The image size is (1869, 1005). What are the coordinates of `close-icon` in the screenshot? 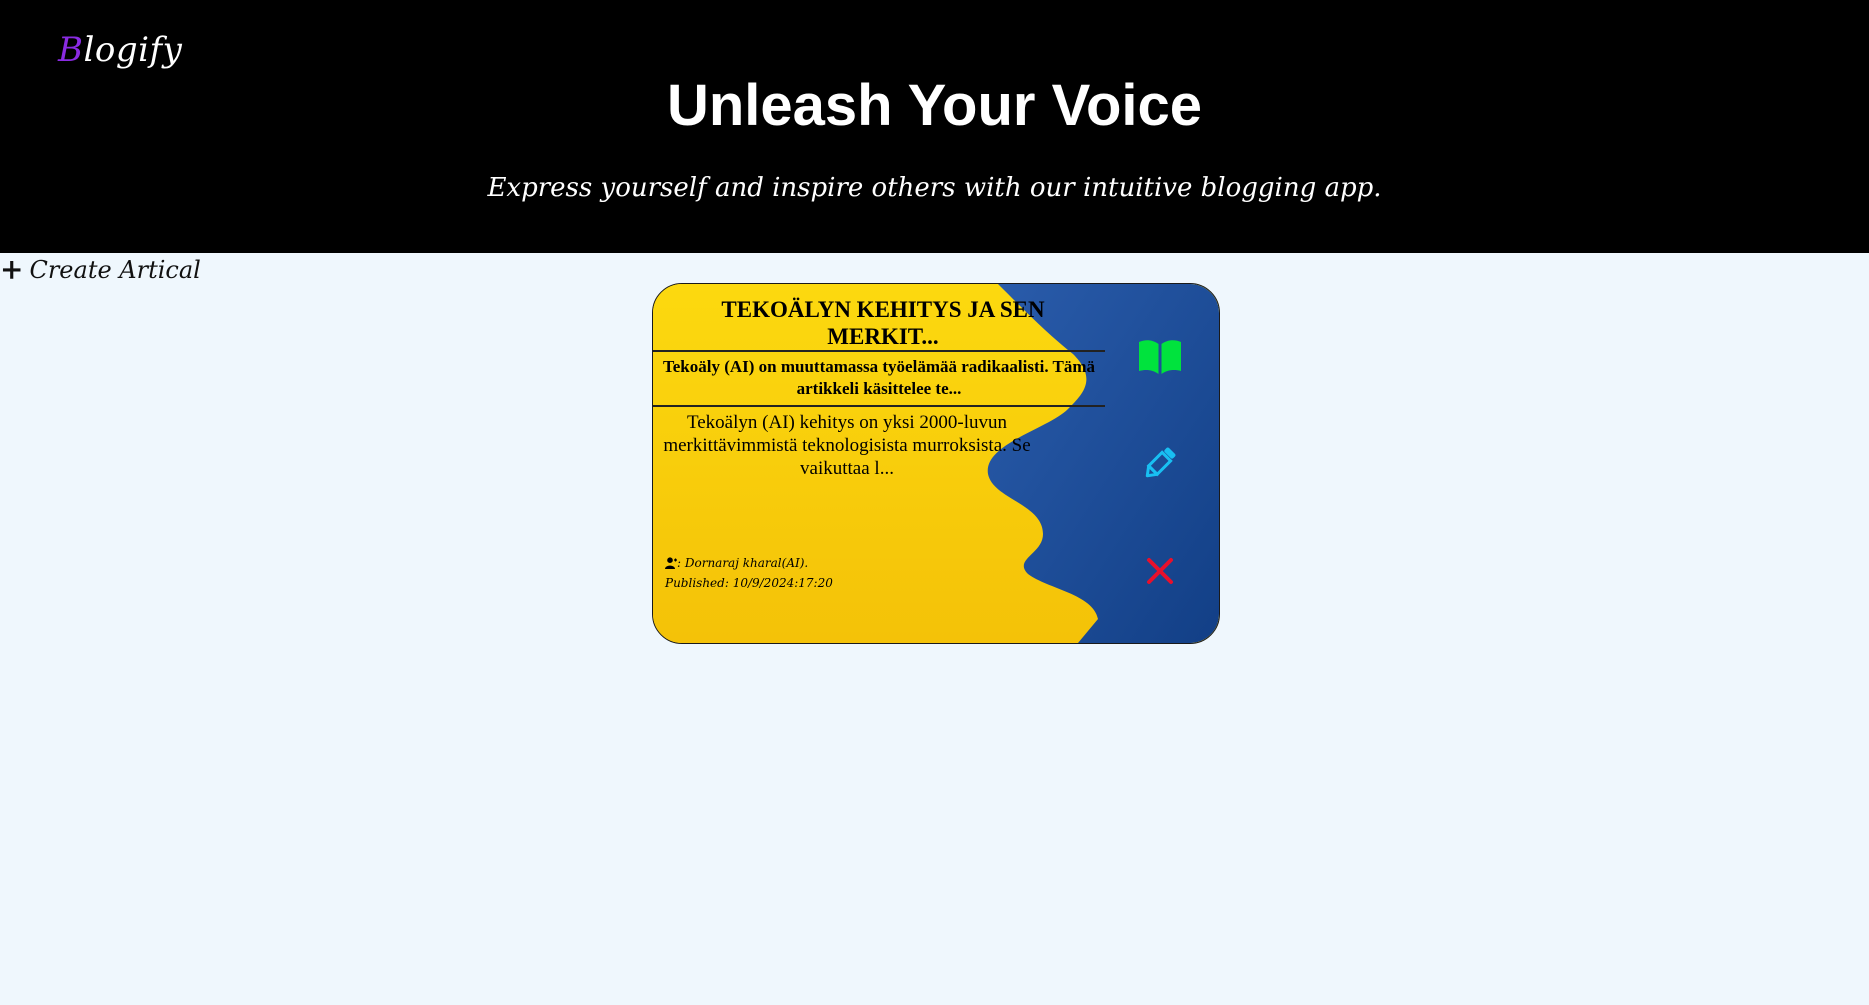 It's located at (1160, 571).